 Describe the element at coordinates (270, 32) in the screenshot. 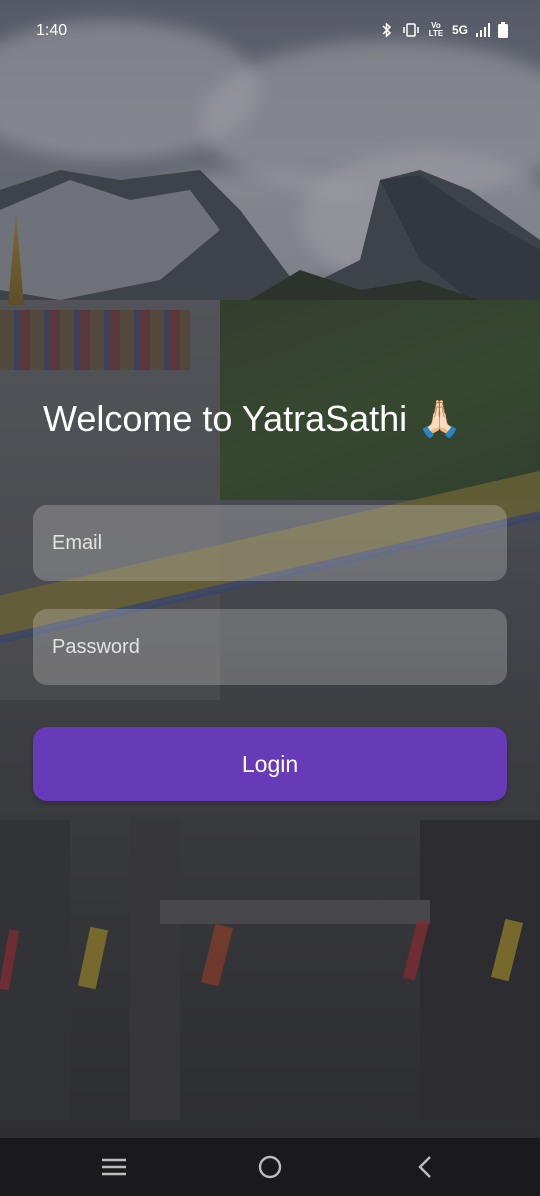

I see `status-bar: 1:40 Vo LTE 5G` at that location.